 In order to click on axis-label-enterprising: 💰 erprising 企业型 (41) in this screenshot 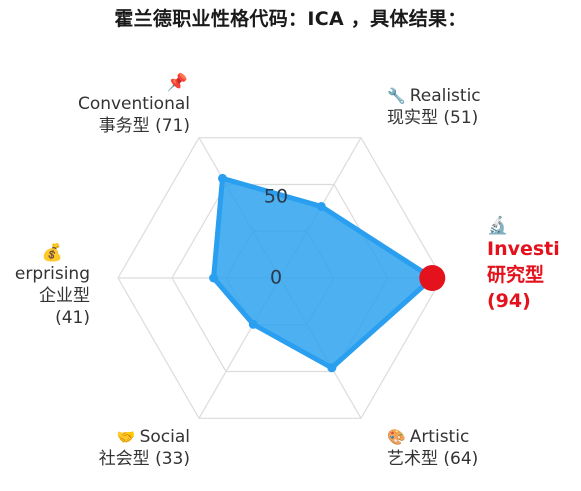, I will do `click(52, 286)`.